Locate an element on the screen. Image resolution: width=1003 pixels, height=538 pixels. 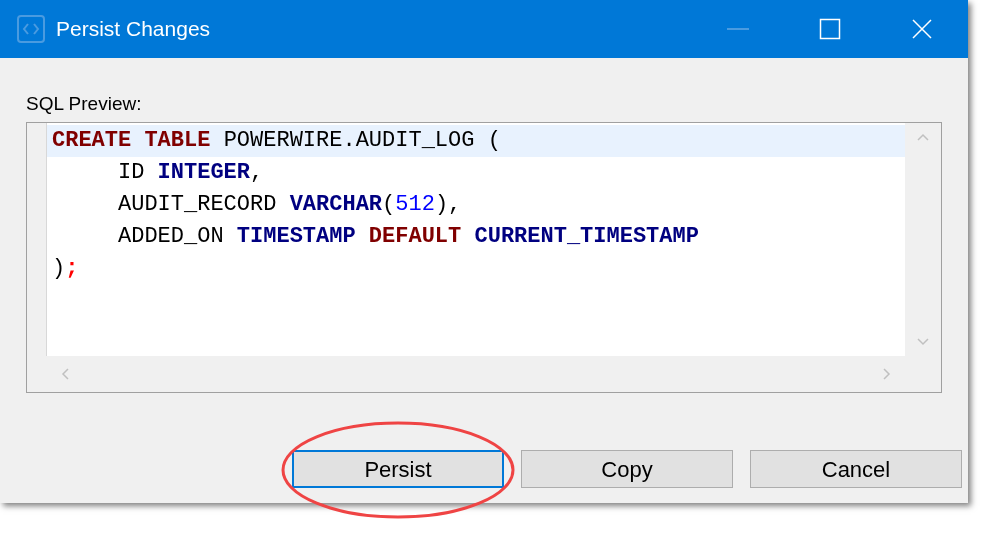
window-title: Persist Changes is located at coordinates (134, 29).